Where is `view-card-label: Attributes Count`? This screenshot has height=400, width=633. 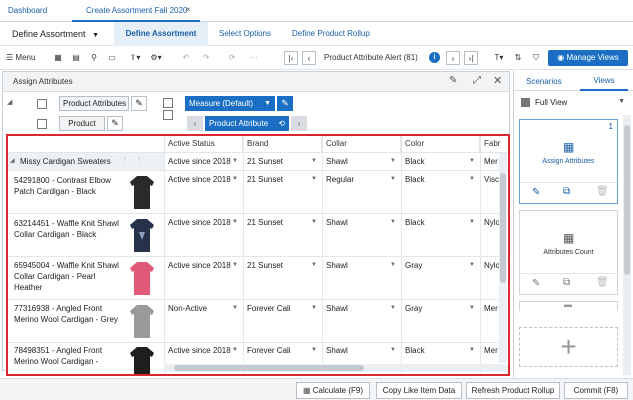 view-card-label: Attributes Count is located at coordinates (568, 252).